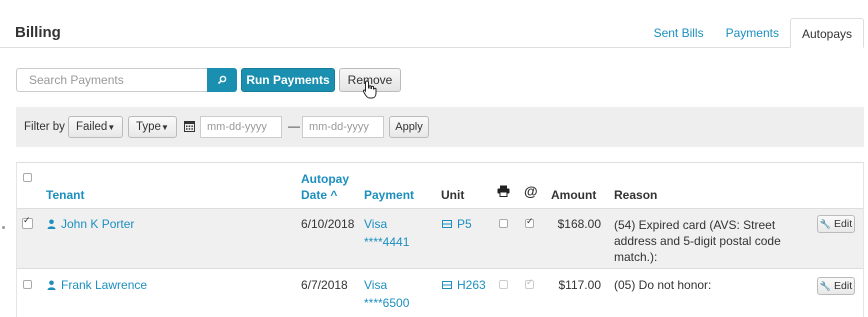 This screenshot has width=868, height=317. I want to click on type-filter-value: Type, so click(148, 127).